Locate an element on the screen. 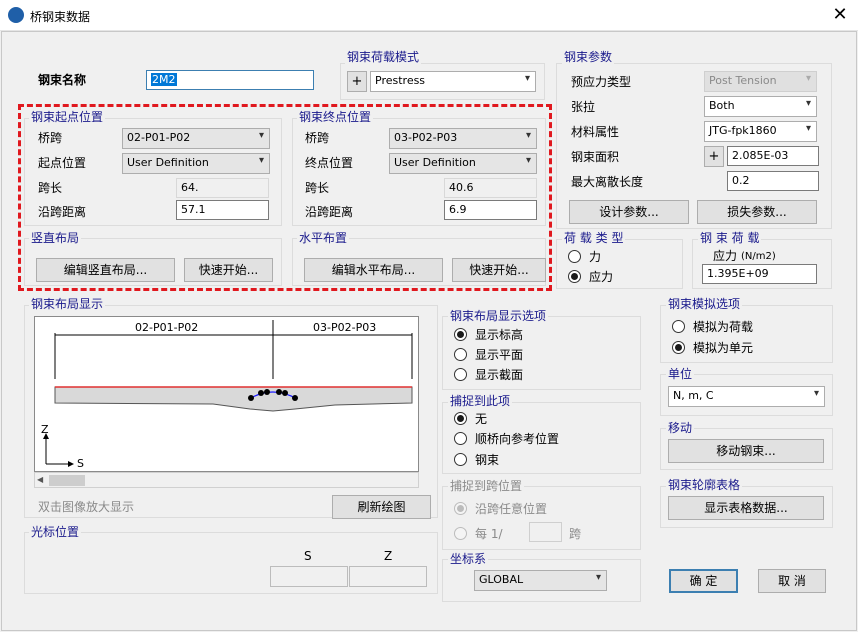 The image size is (858, 632). tendon-load-value: 1.395E+09 is located at coordinates (738, 273).